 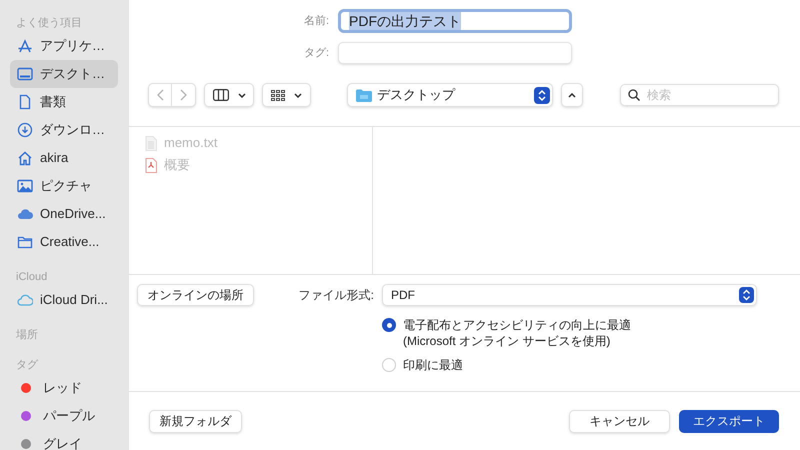 What do you see at coordinates (316, 53) in the screenshot?
I see `tags-label: タグ:` at bounding box center [316, 53].